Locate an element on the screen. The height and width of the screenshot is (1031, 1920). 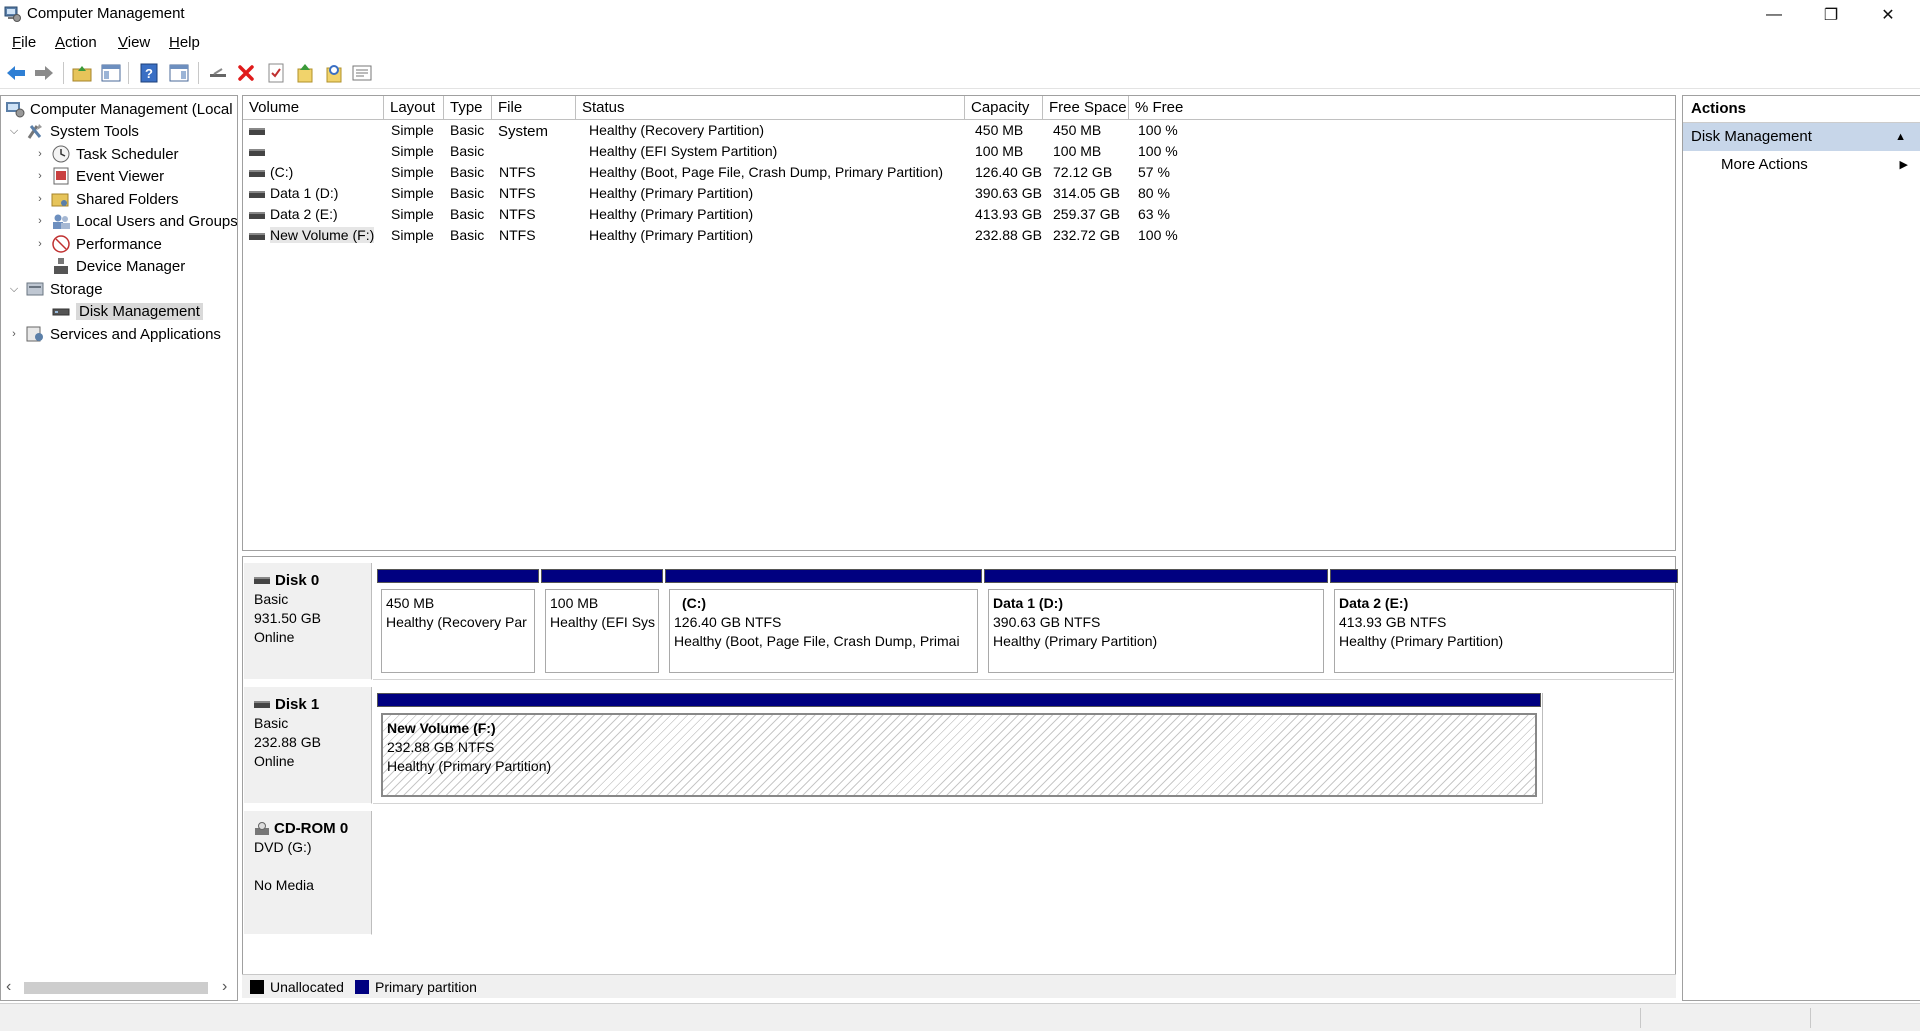
tree-item-local-users: › Local Users and Groups is located at coordinates (135, 221).